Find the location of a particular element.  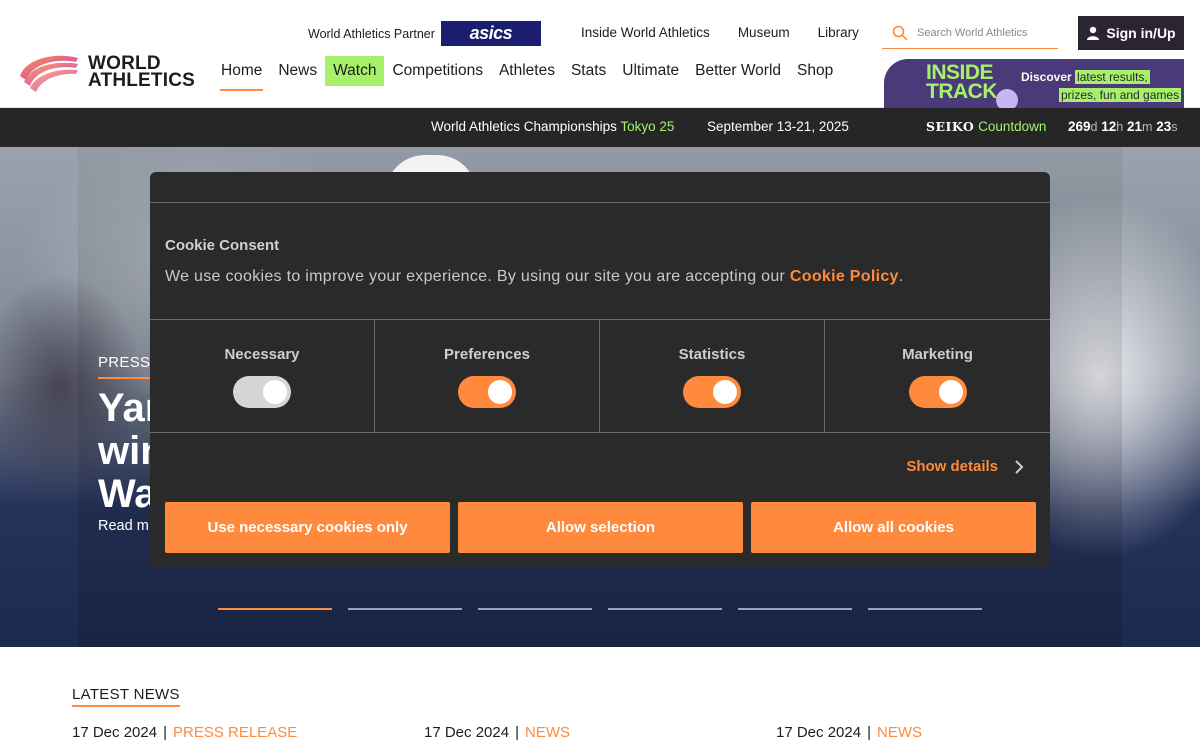

seconds-unit: s is located at coordinates (1174, 127).